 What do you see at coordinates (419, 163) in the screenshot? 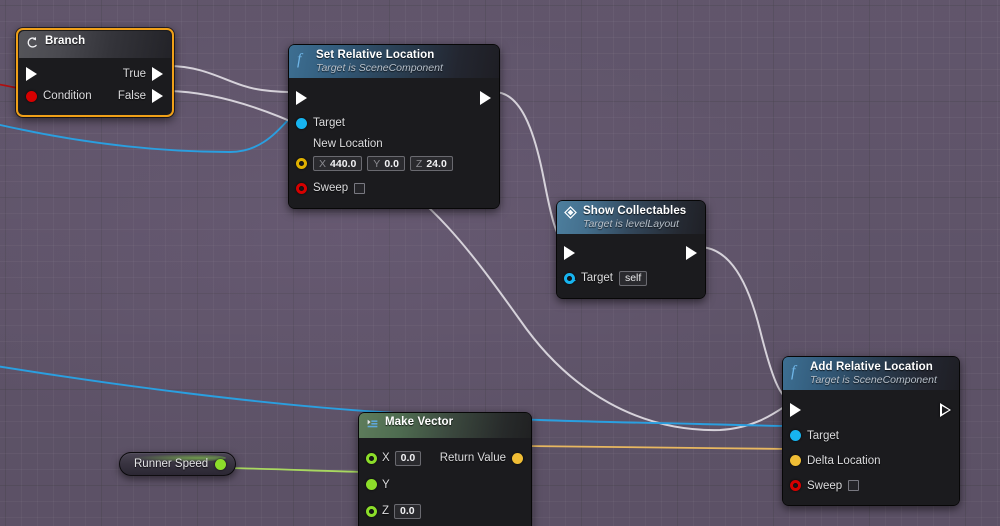
I see `srl-location-z-axis: Z` at bounding box center [419, 163].